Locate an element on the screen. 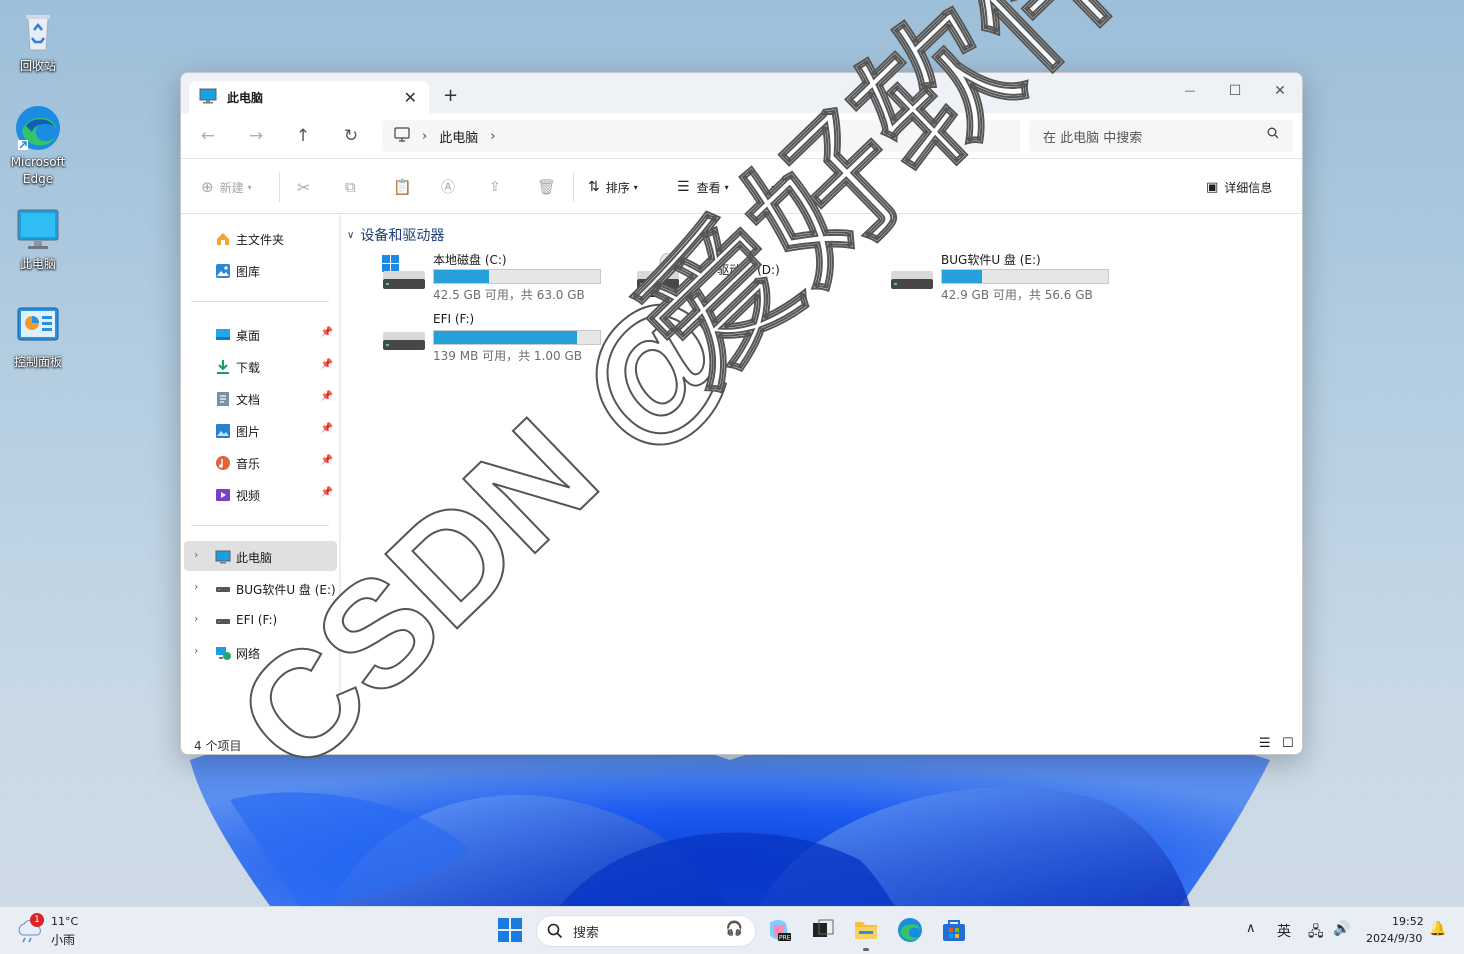  search-box: 在 此电脑 中搜索 is located at coordinates (1161, 136).